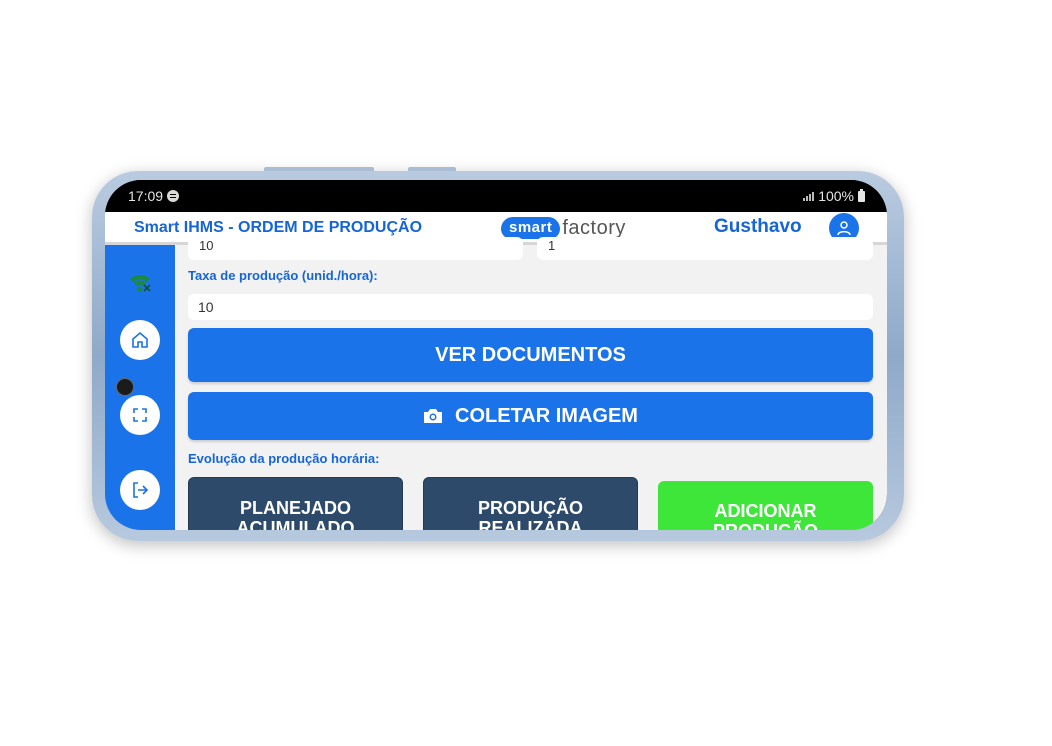 The height and width of the screenshot is (746, 1052). Describe the element at coordinates (125, 387) in the screenshot. I see `touch-cursor` at that location.